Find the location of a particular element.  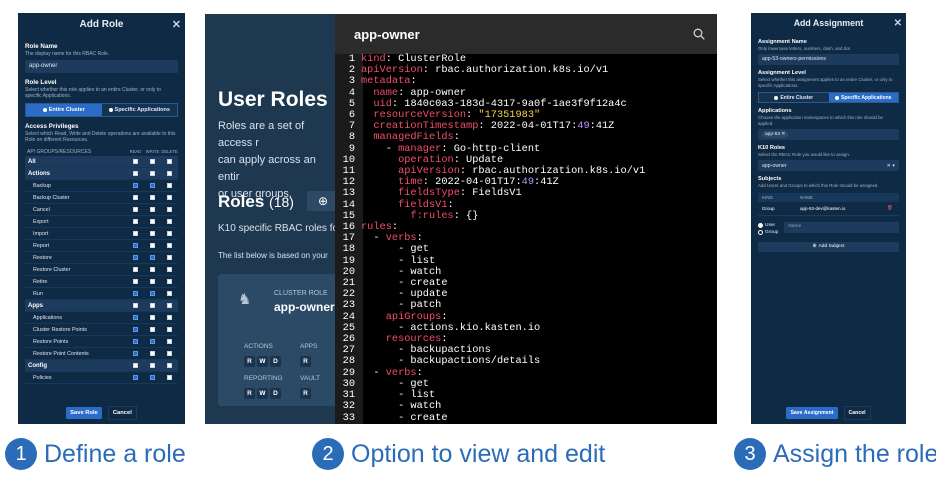

clear-and-chevron-icon: ✕ ▾ is located at coordinates (891, 166).